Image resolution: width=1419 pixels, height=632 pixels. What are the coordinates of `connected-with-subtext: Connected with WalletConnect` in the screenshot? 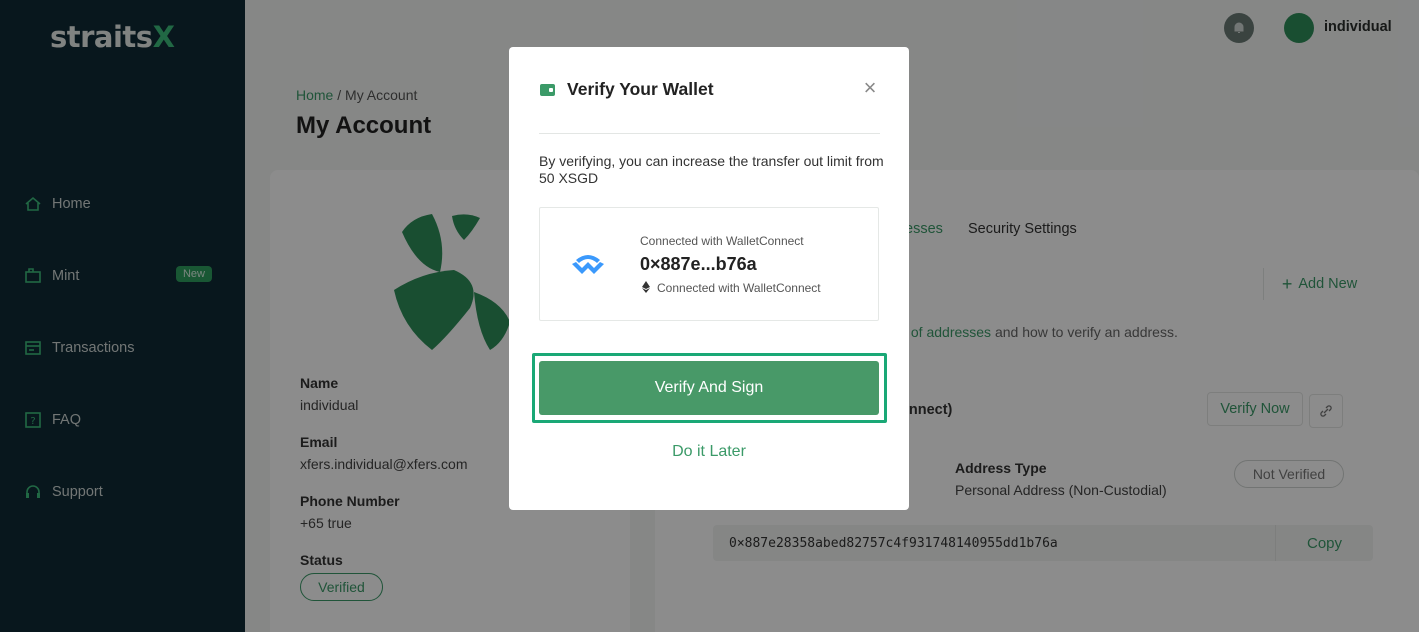 It's located at (739, 288).